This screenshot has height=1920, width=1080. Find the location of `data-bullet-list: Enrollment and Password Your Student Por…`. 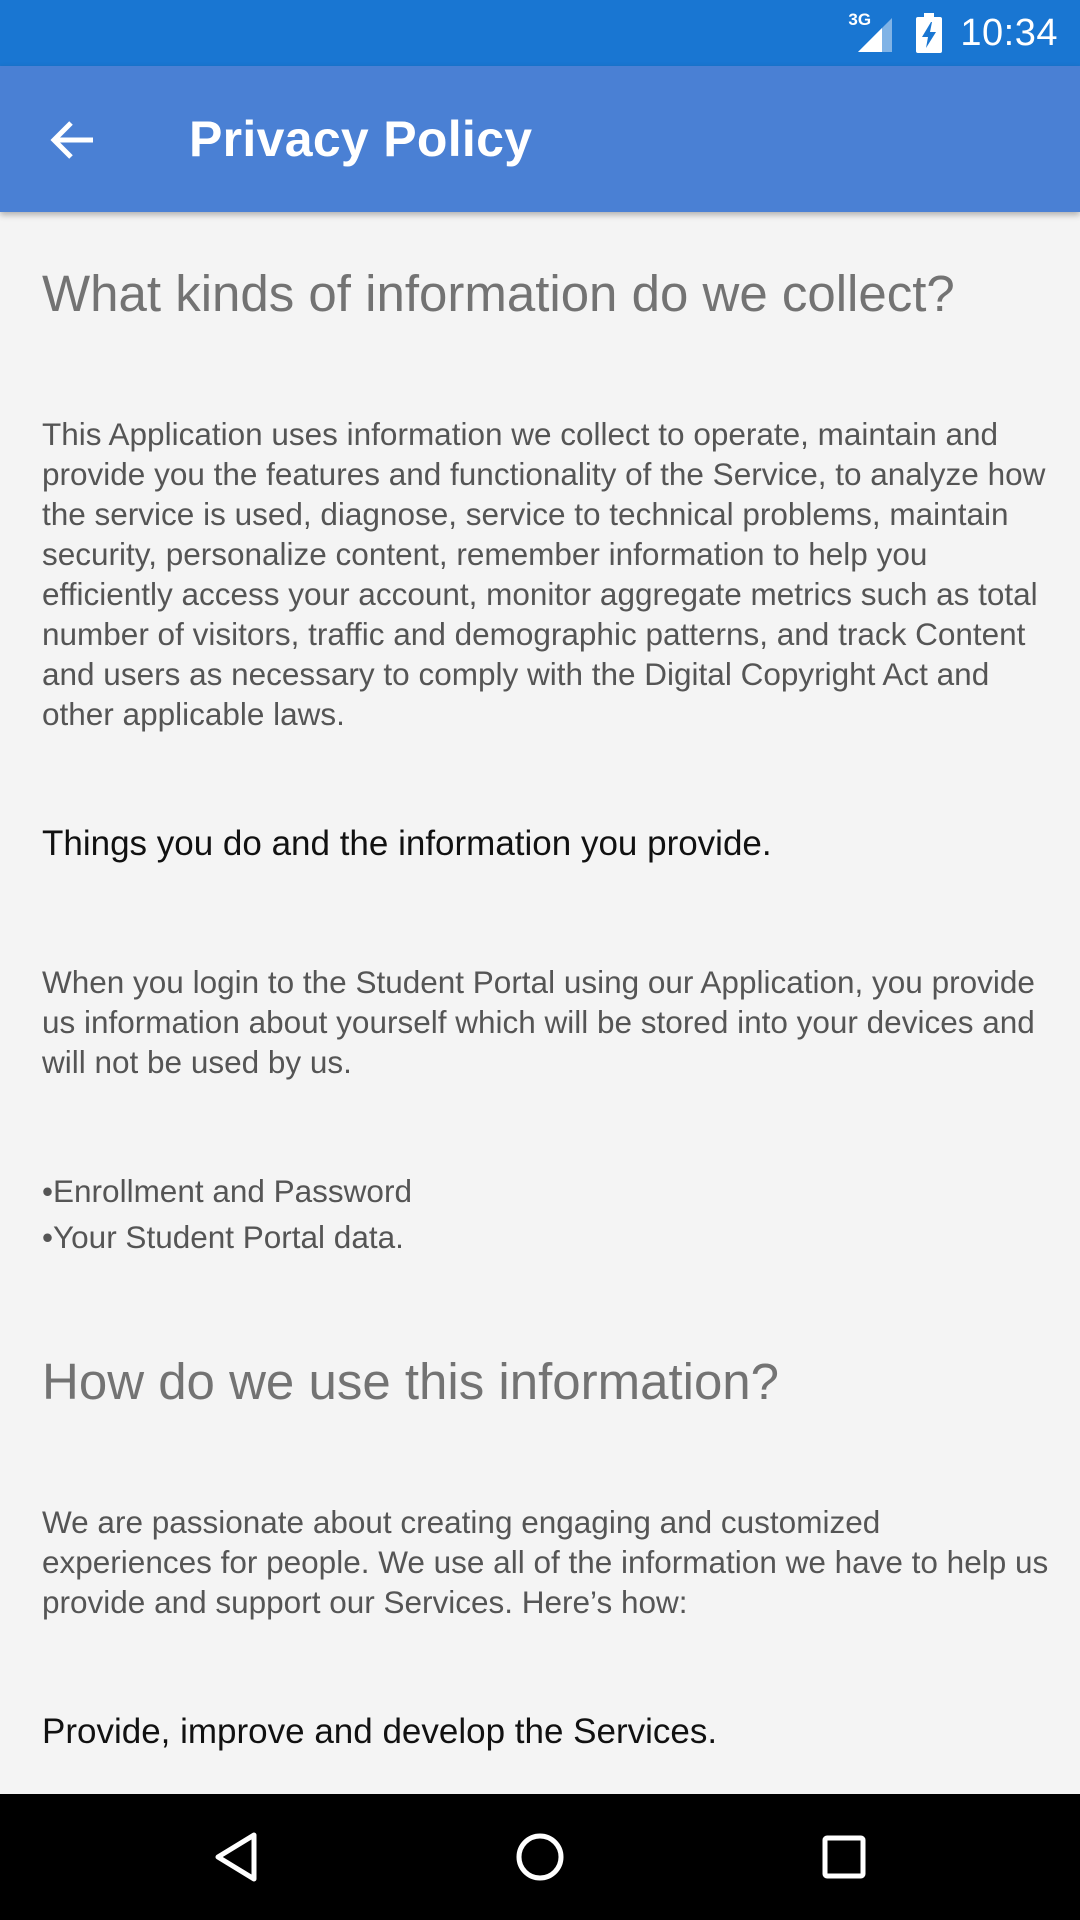

data-bullet-list: Enrollment and Password Your Student Por… is located at coordinates (227, 1214).